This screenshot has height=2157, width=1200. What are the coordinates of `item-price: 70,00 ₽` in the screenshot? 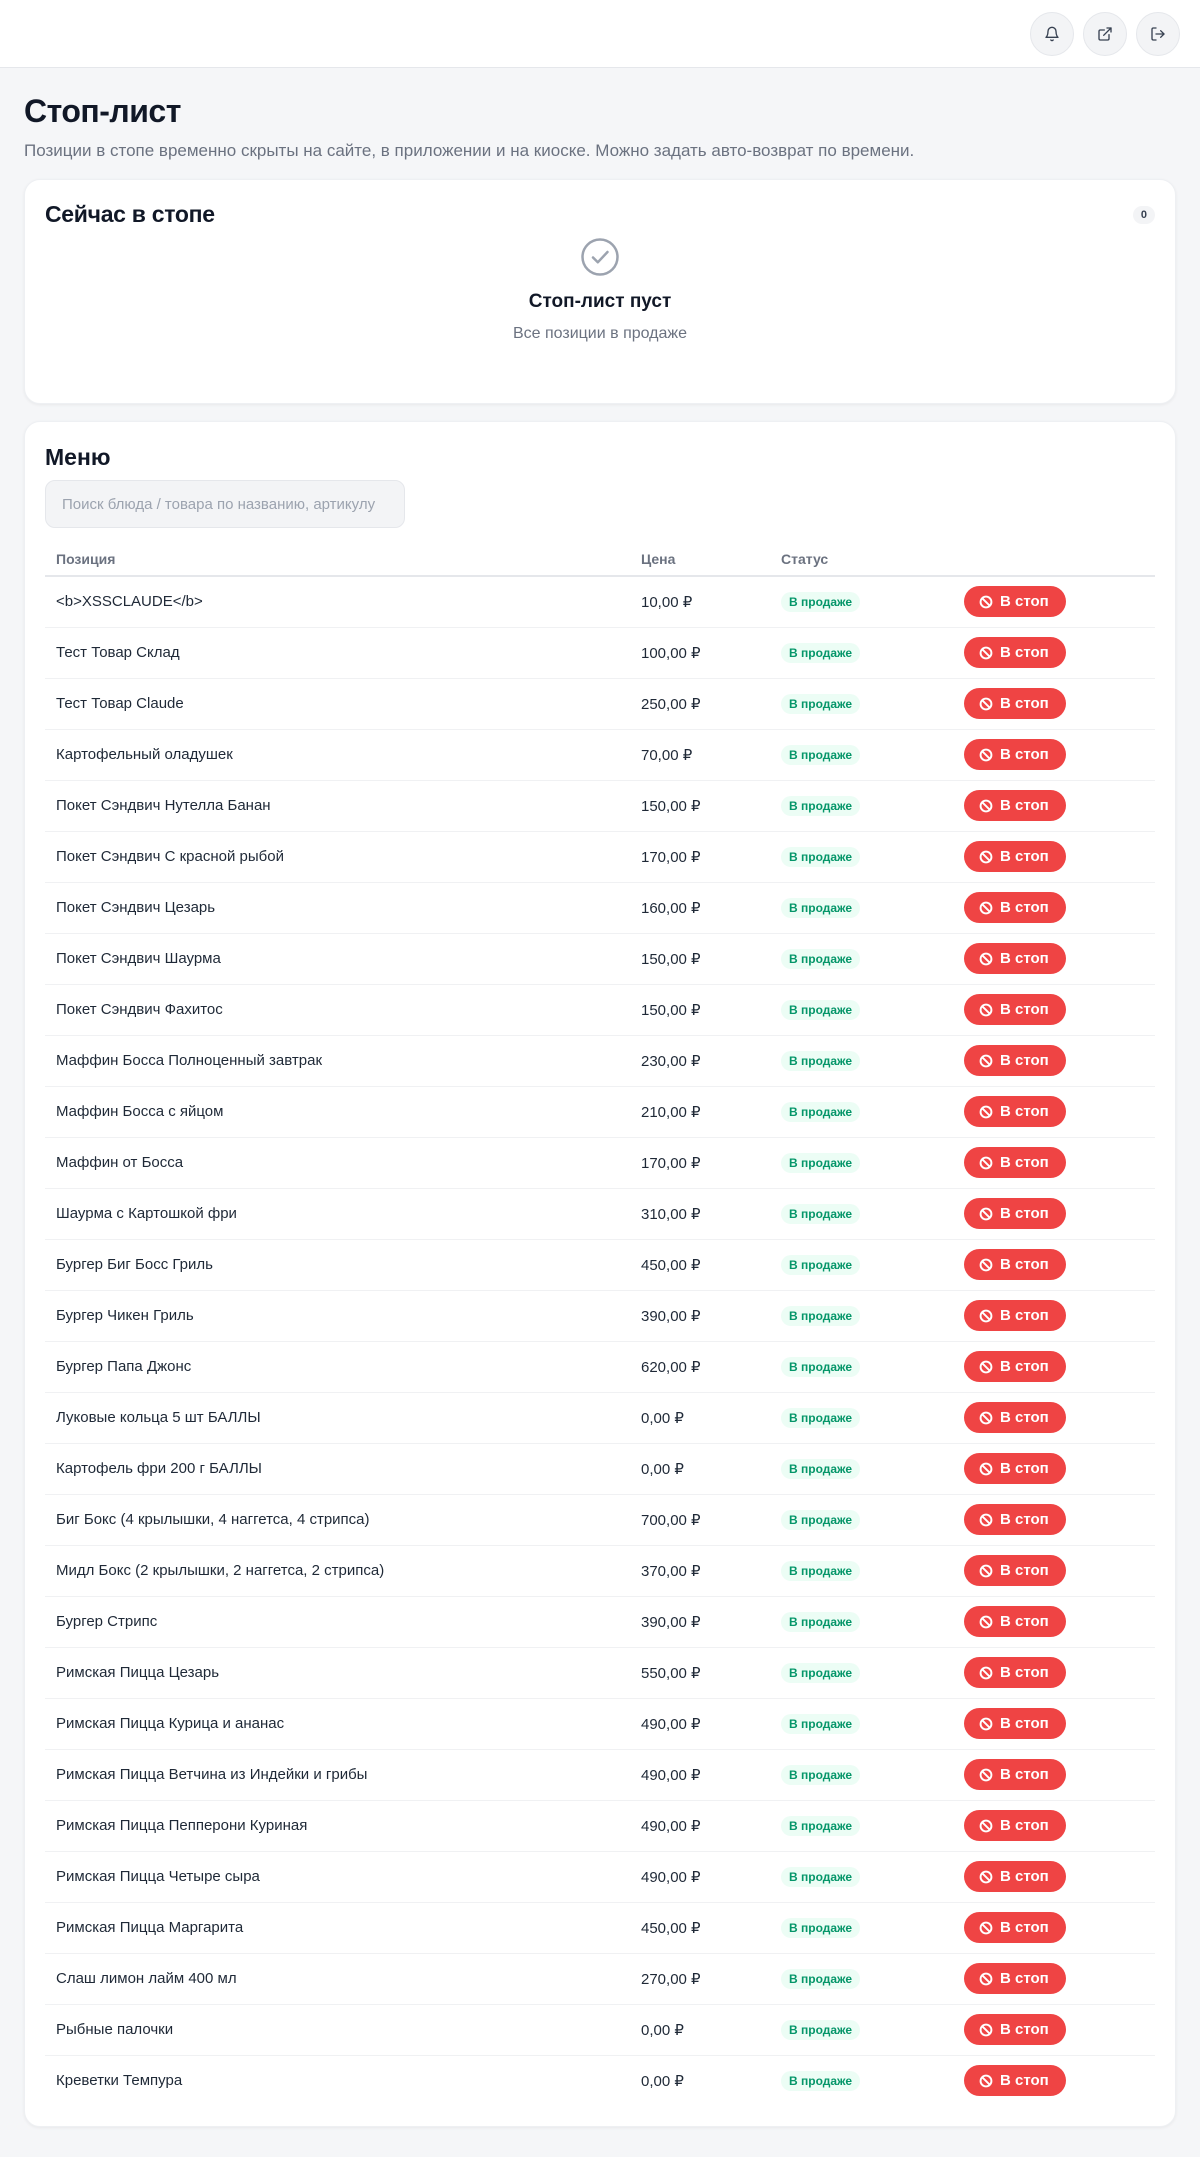 It's located at (700, 755).